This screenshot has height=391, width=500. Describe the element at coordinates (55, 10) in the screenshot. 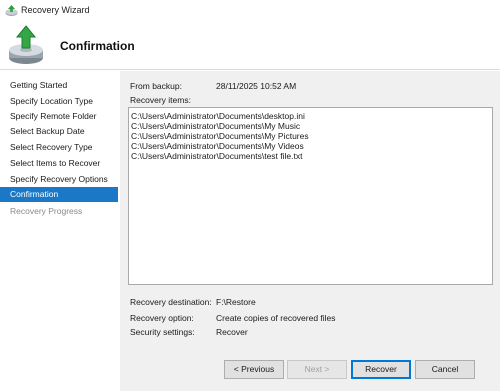

I see `window-title: Recovery Wizard` at that location.